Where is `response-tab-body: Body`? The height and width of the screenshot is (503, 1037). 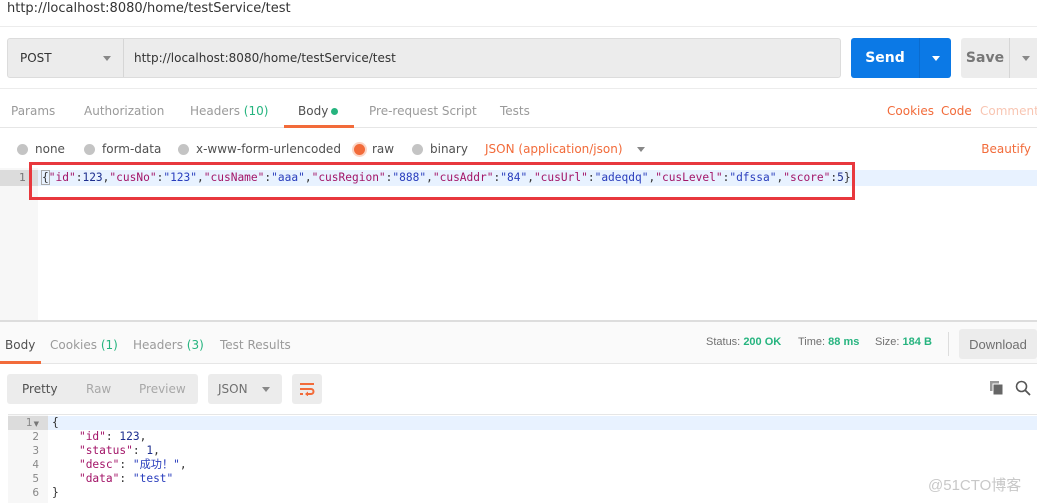
response-tab-body: Body is located at coordinates (20, 345).